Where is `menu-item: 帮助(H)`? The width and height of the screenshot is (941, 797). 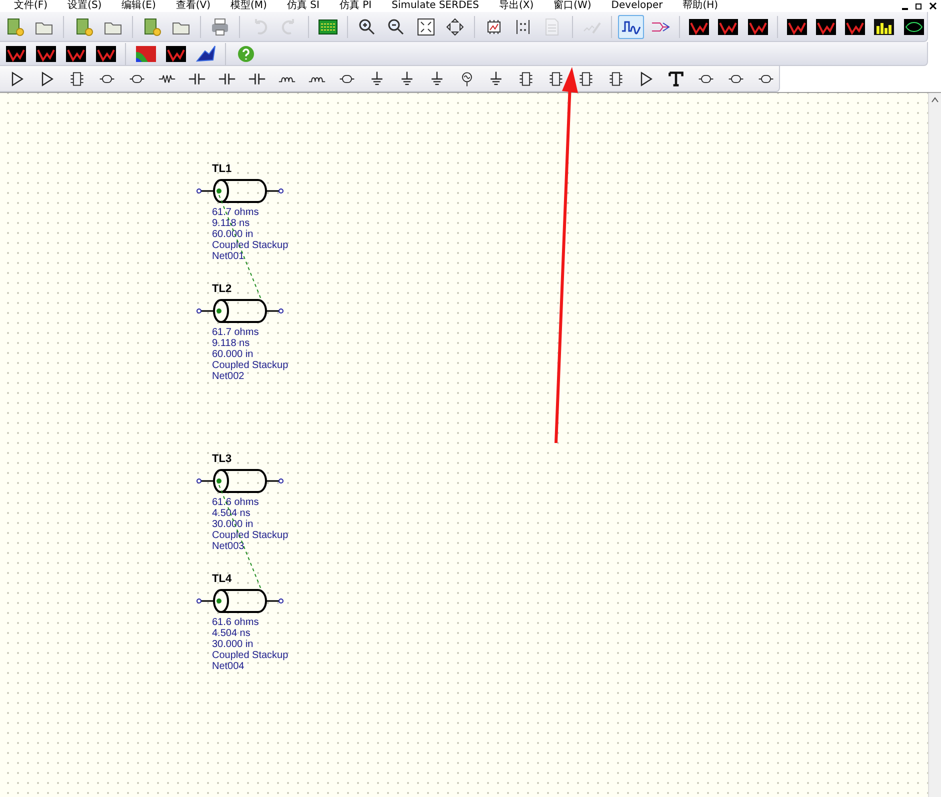
menu-item: 帮助(H) is located at coordinates (700, 6).